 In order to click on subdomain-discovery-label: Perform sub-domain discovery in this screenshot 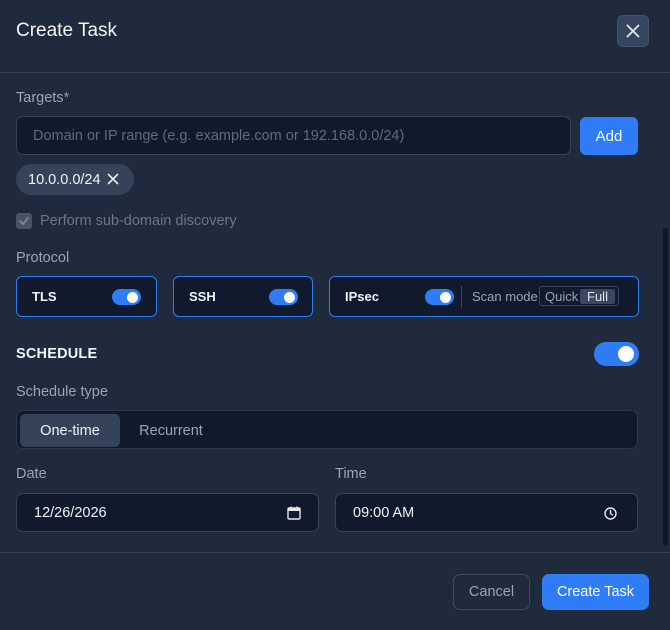, I will do `click(138, 221)`.